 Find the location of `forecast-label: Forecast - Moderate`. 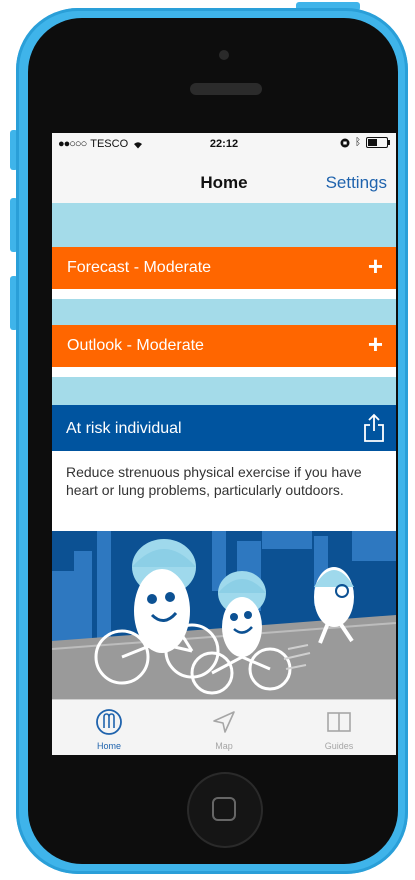

forecast-label: Forecast - Moderate is located at coordinates (139, 267).